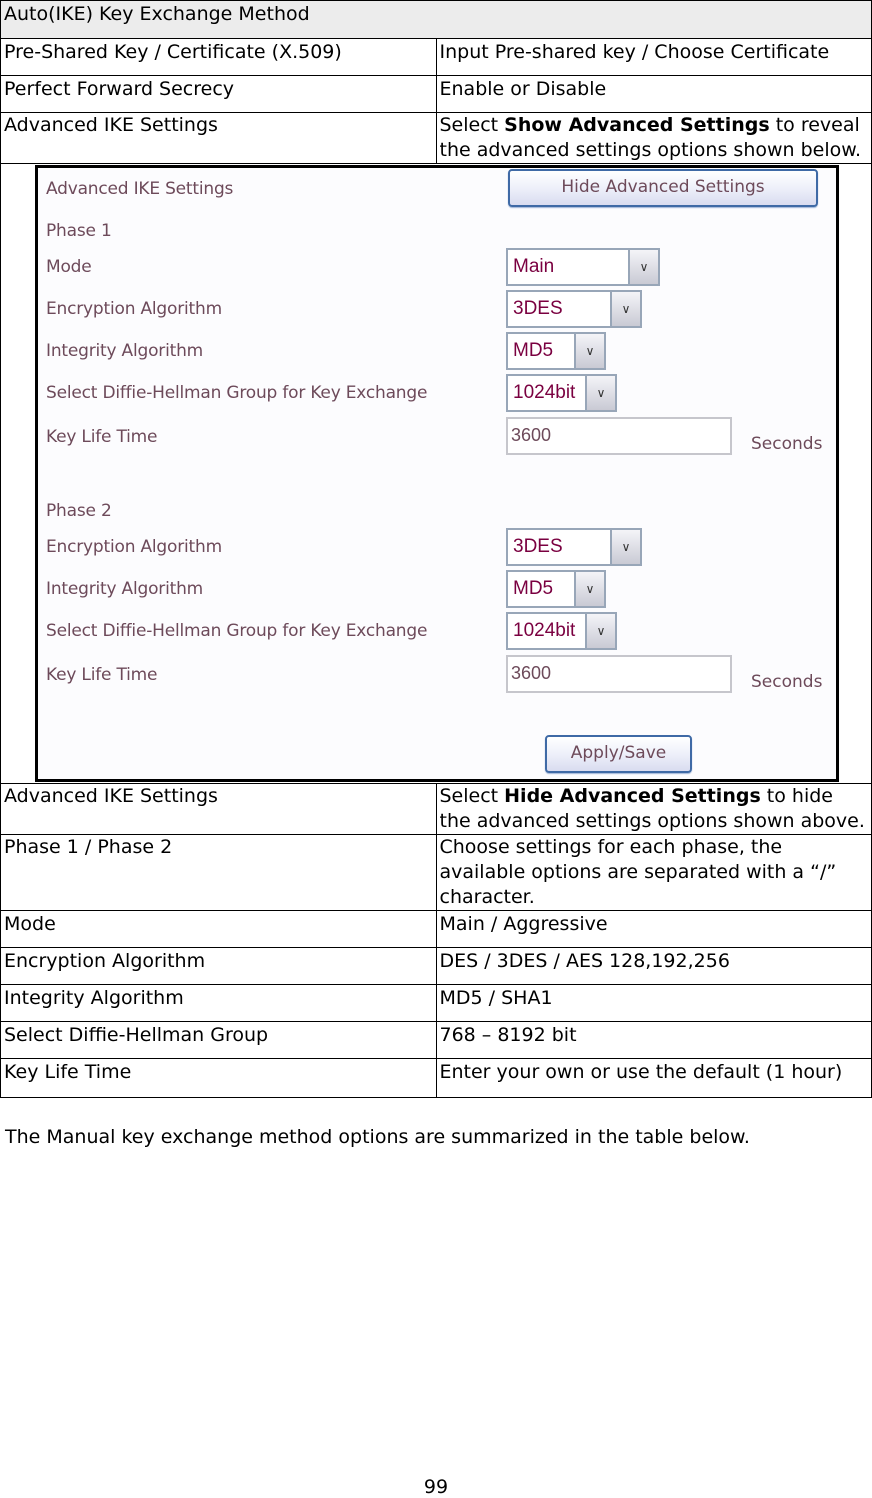 The image size is (872, 1498). I want to click on value-bold: Hide Advanced Settings, so click(632, 796).